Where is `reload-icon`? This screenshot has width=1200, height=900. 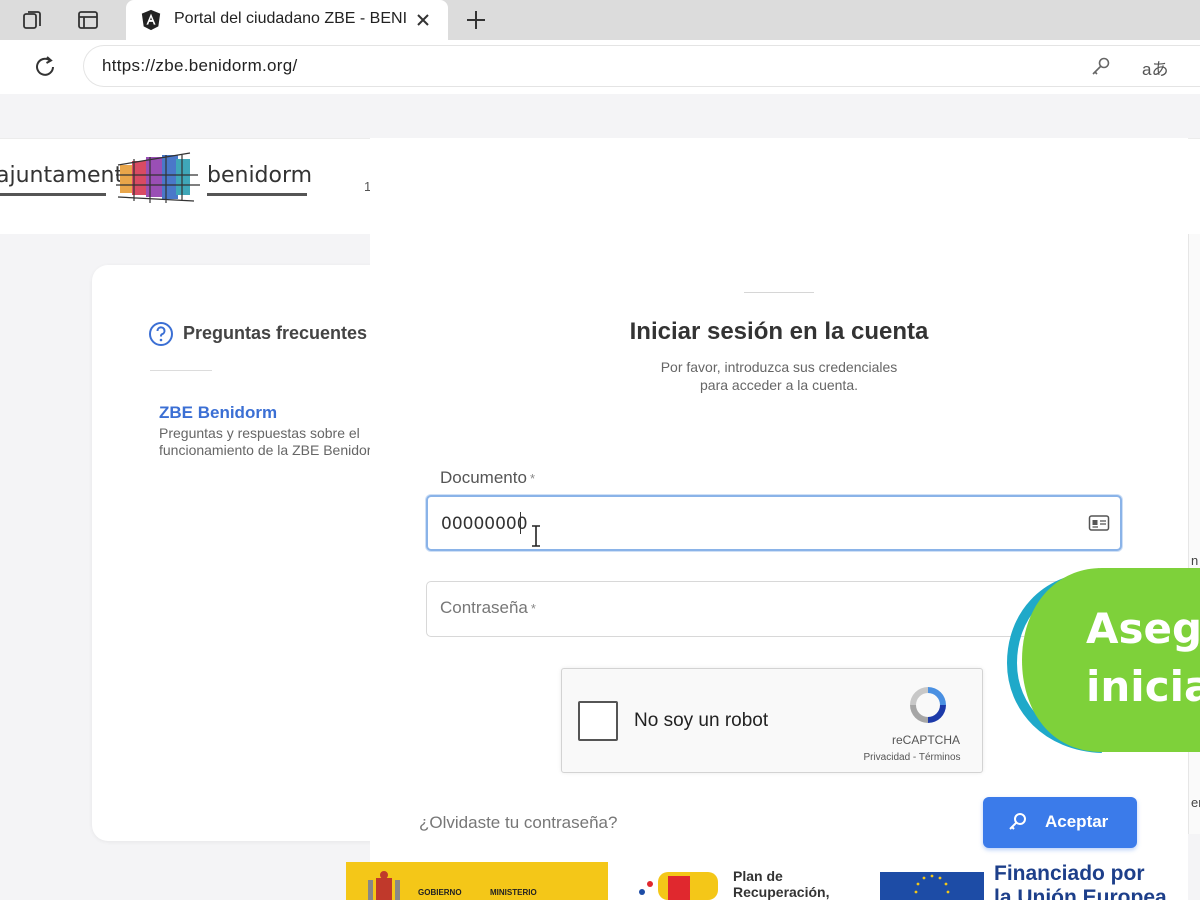
reload-icon is located at coordinates (45, 67).